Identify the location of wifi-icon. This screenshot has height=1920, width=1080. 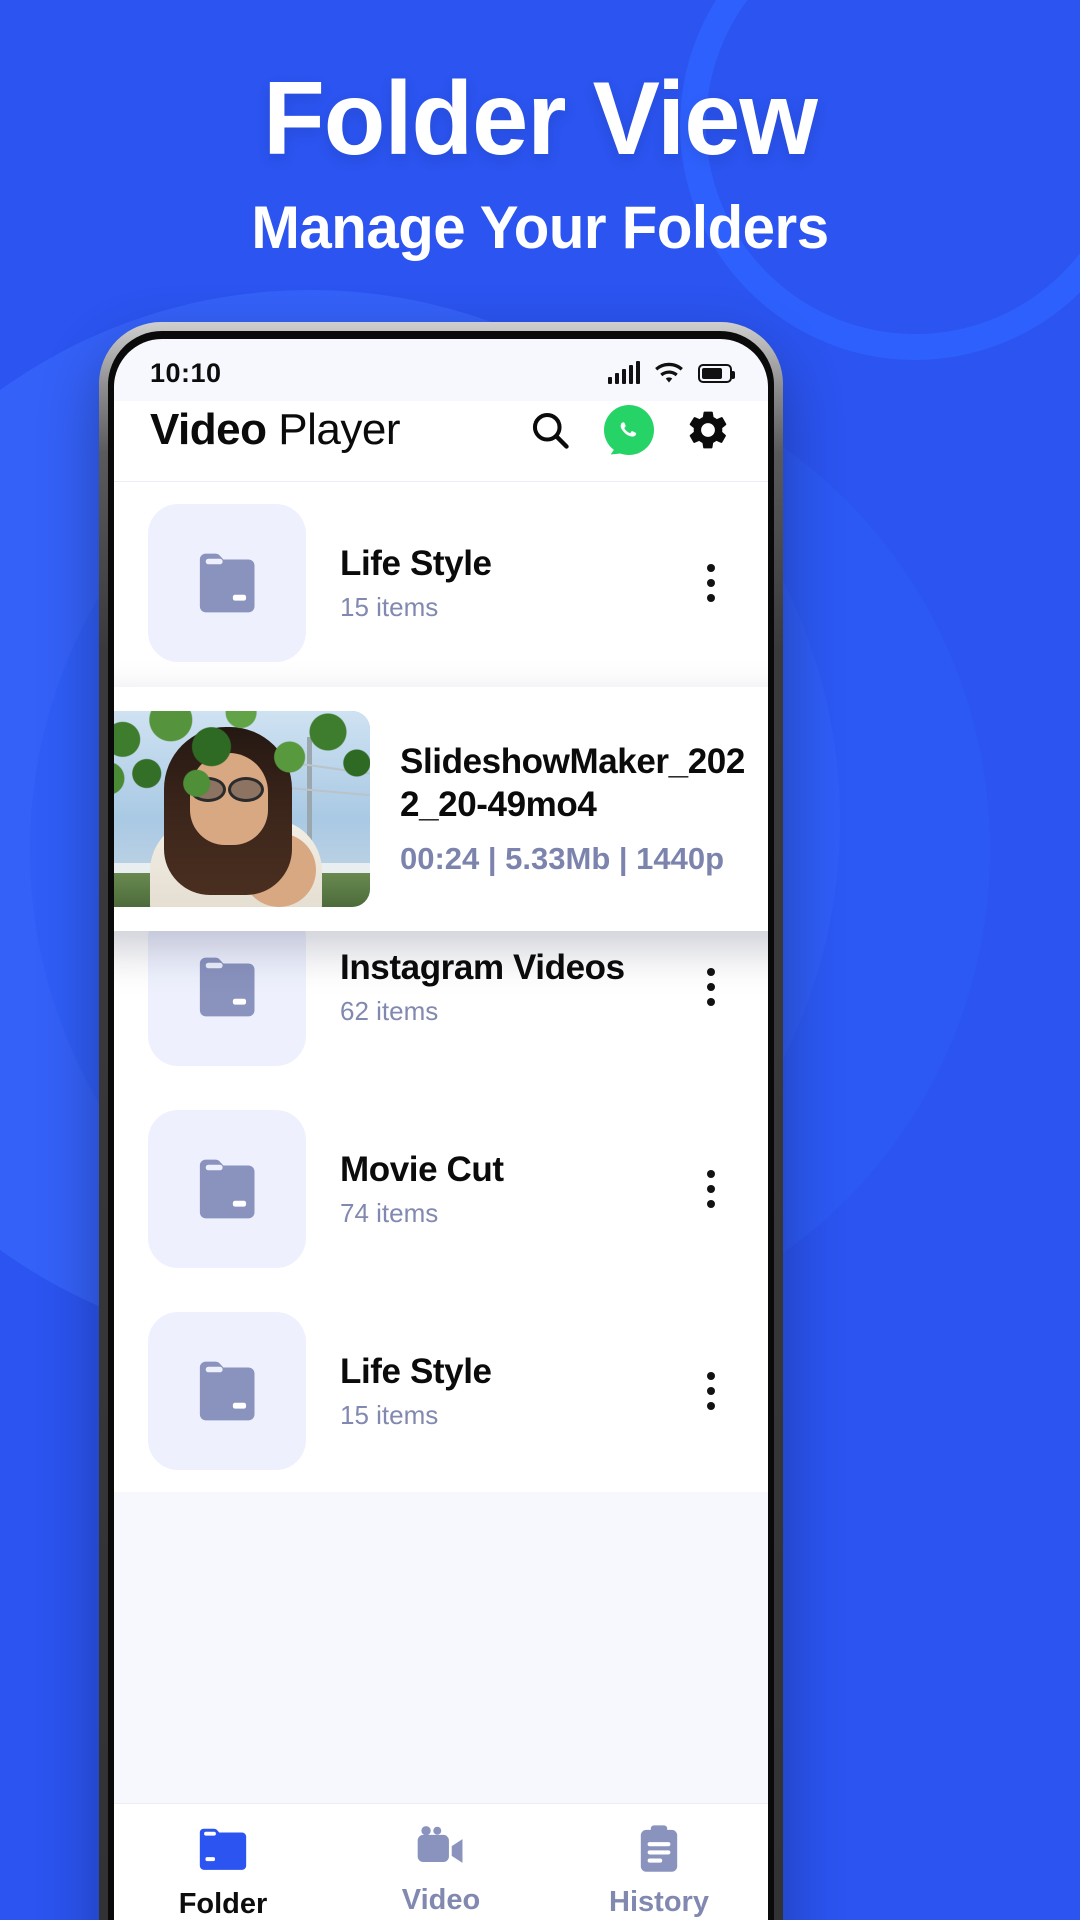
(669, 372).